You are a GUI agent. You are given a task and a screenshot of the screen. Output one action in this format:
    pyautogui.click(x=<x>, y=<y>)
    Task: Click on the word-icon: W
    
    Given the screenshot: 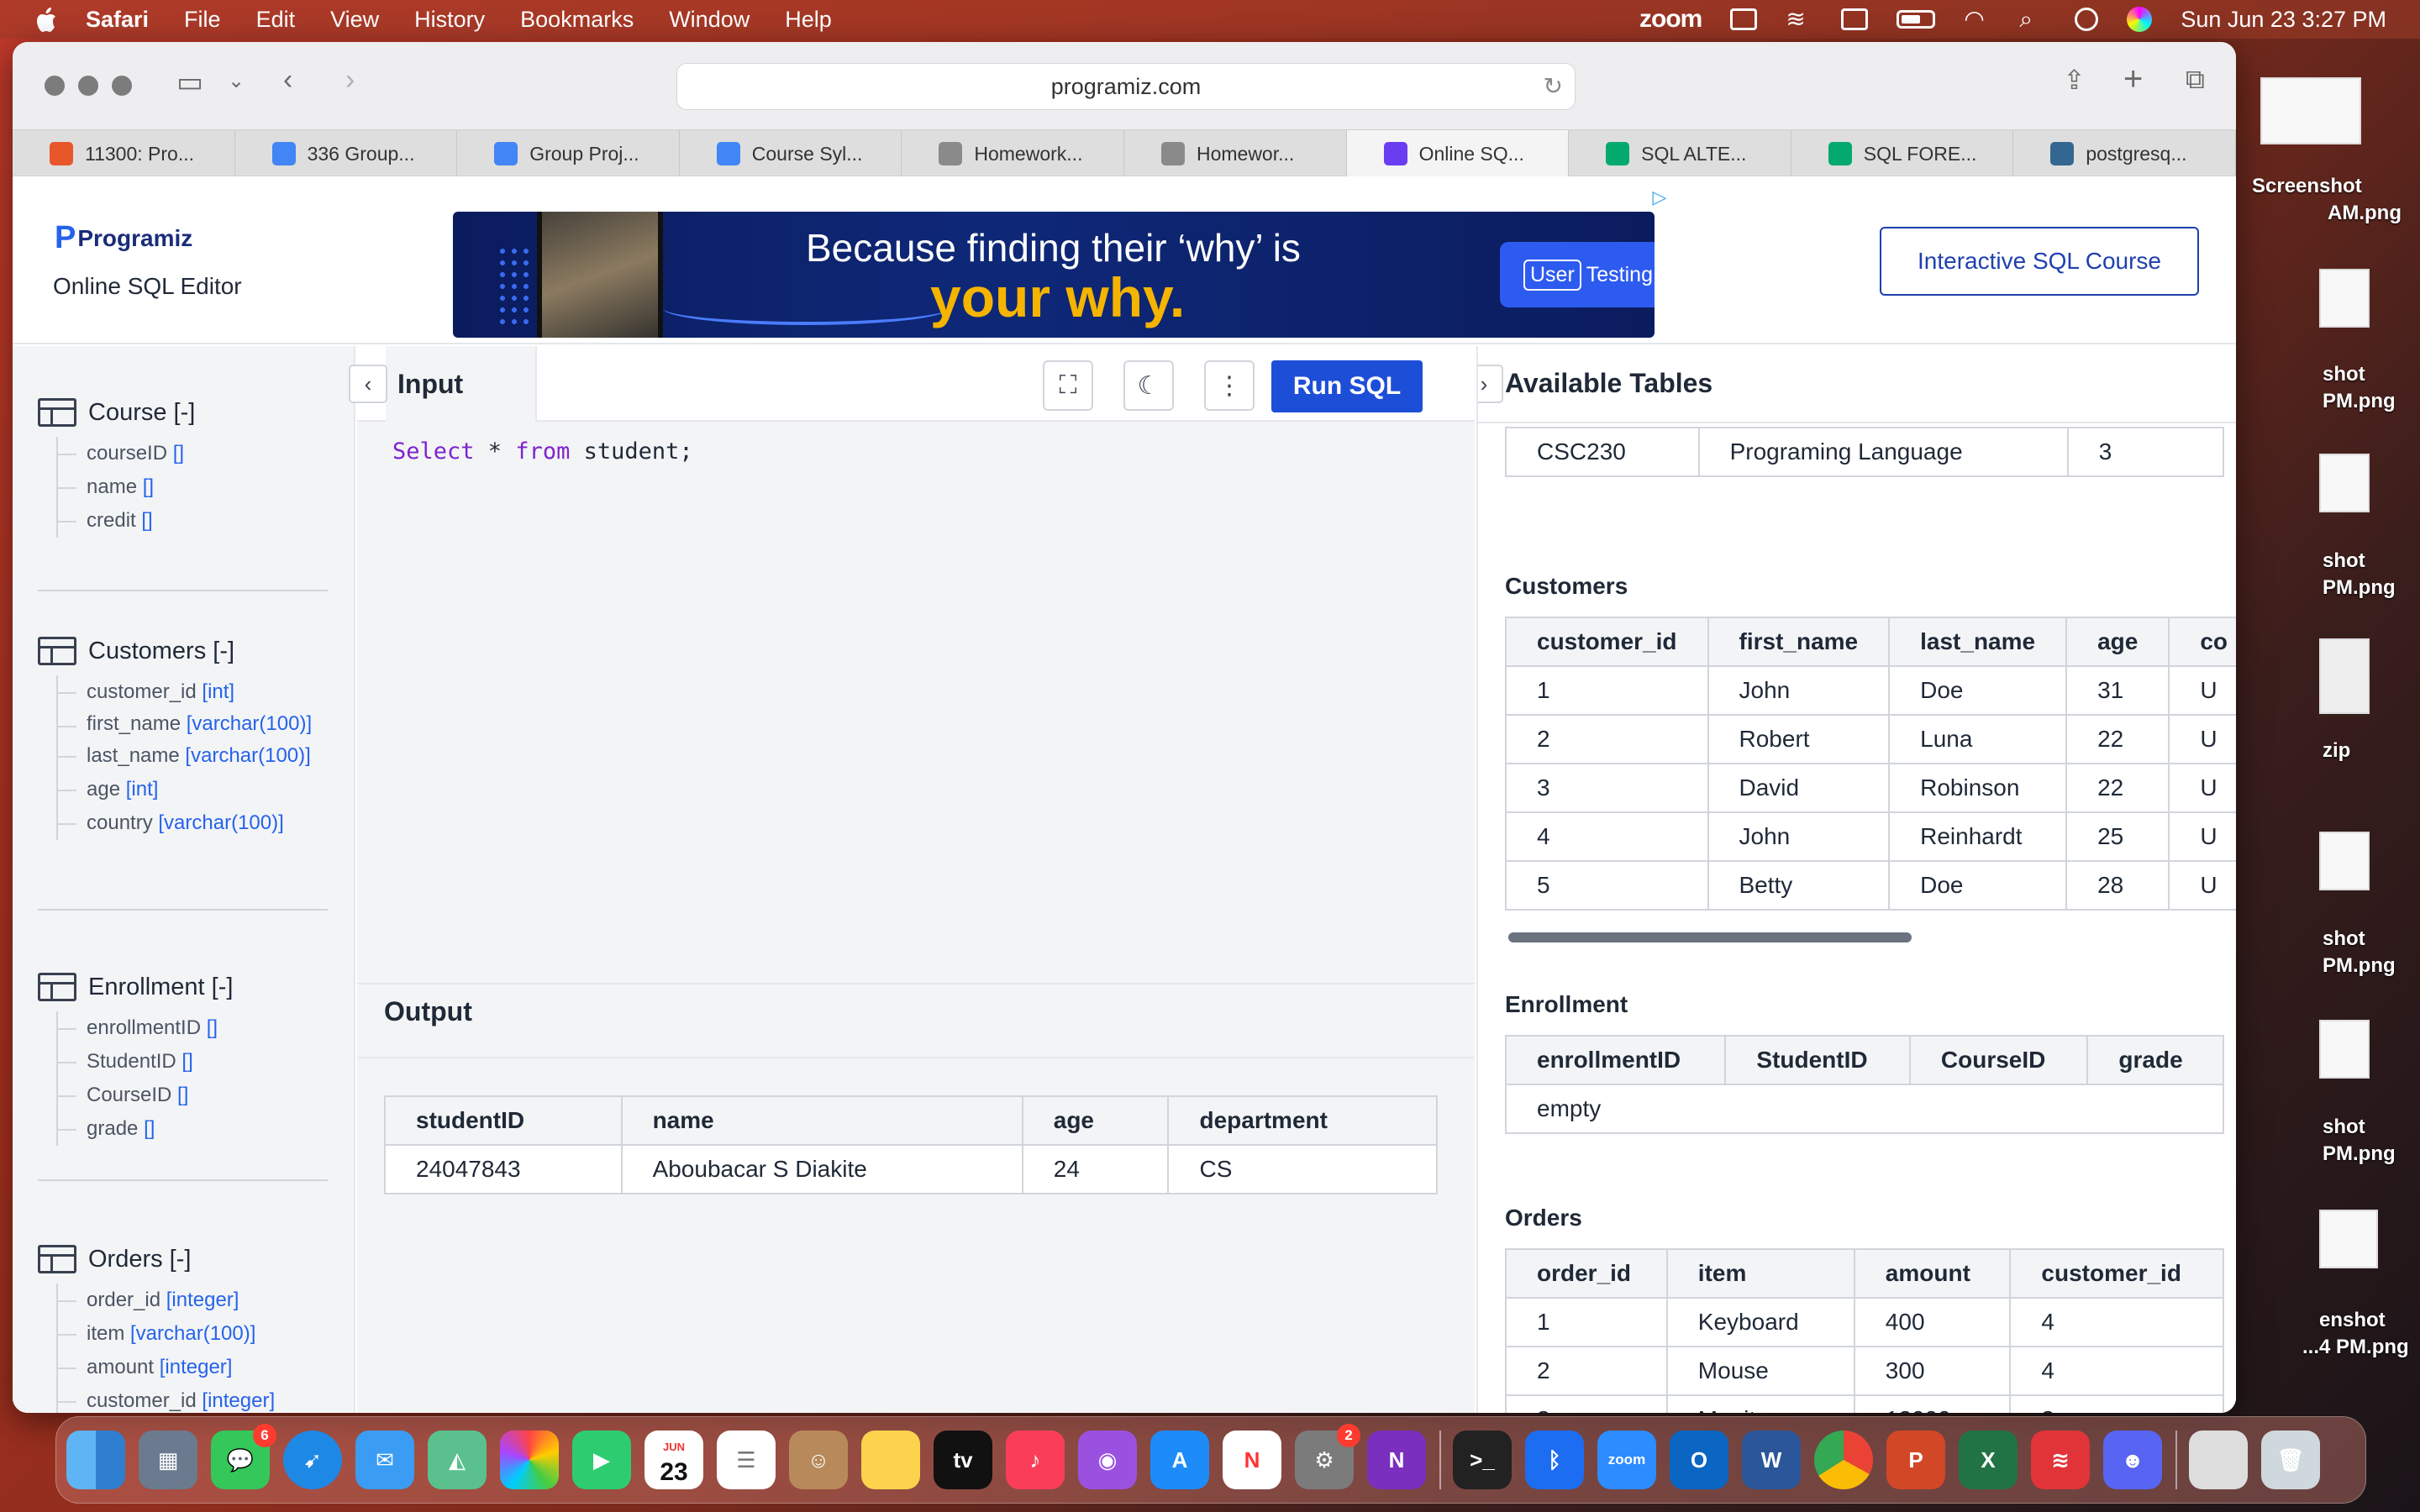 What is the action you would take?
    pyautogui.click(x=1771, y=1460)
    